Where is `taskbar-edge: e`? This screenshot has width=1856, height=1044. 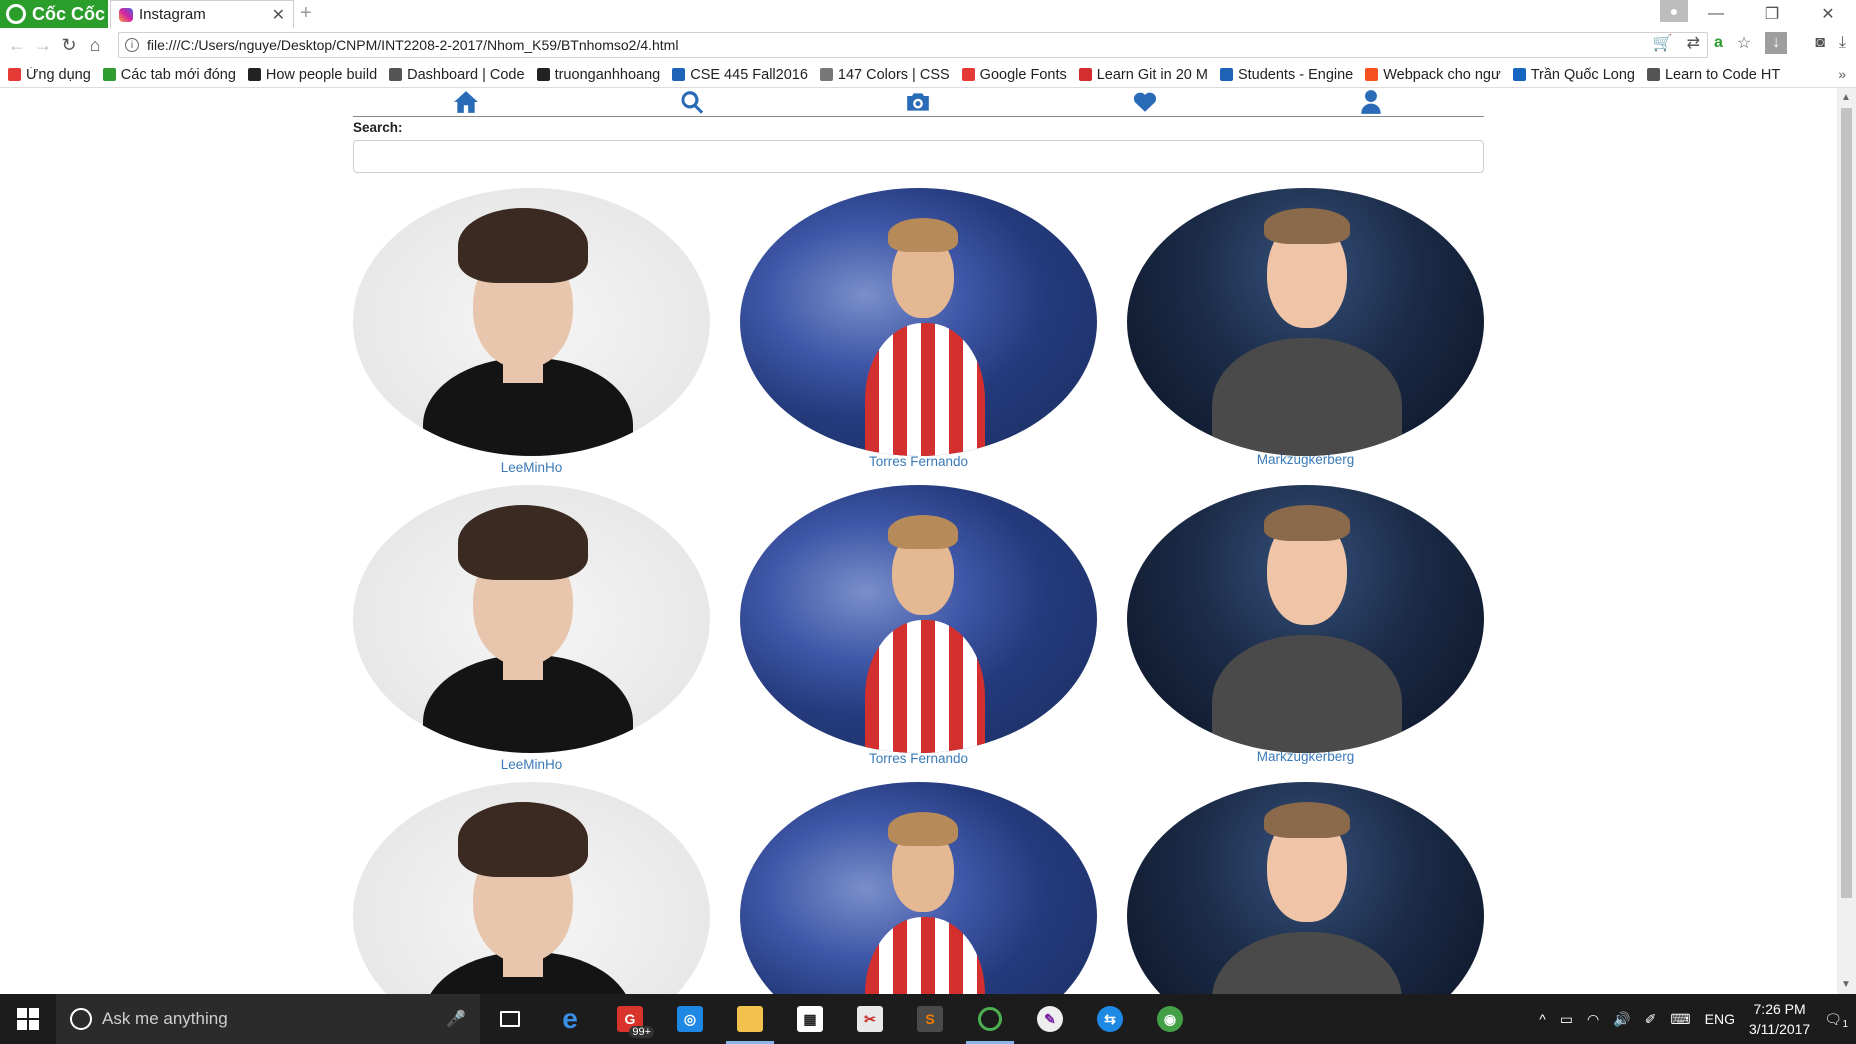
taskbar-edge: e is located at coordinates (570, 1019).